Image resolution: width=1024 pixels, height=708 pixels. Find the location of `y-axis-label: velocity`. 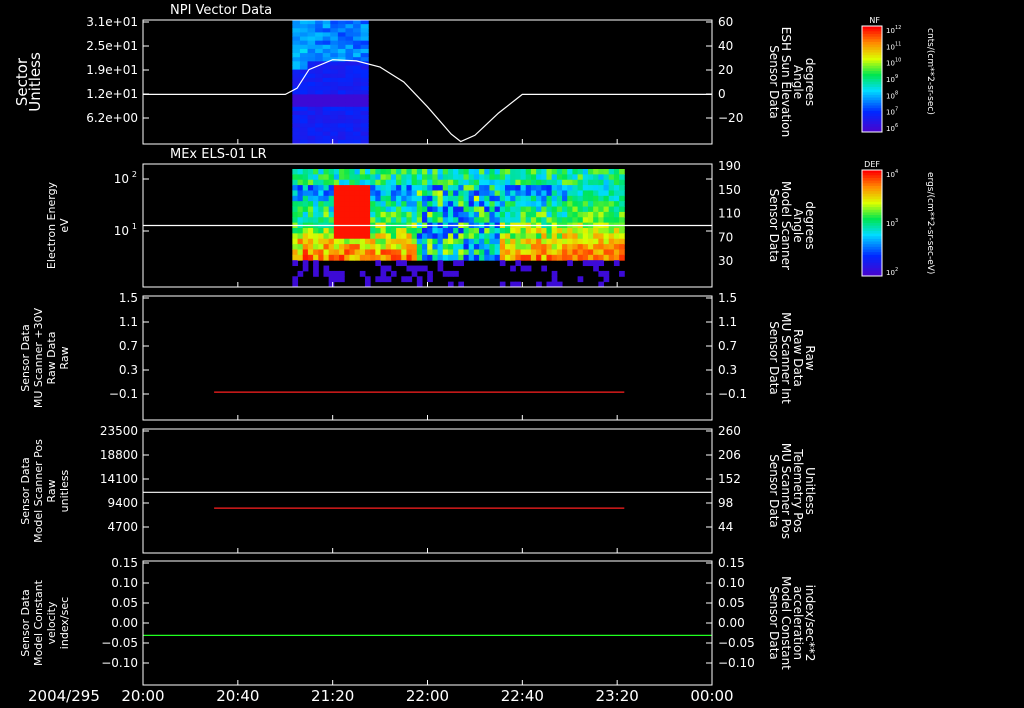

y-axis-label: velocity is located at coordinates (51, 622).